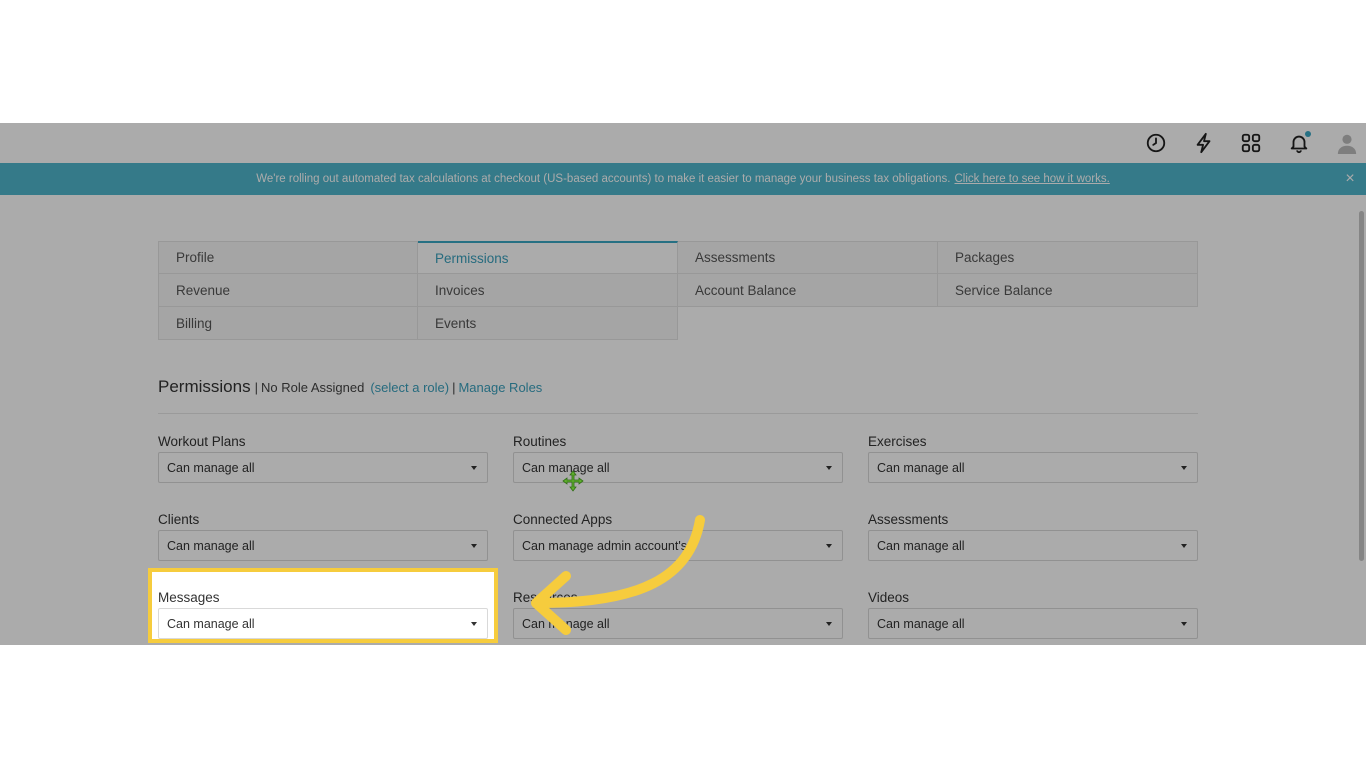 This screenshot has width=1366, height=768. I want to click on close-icon: ×, so click(1350, 179).